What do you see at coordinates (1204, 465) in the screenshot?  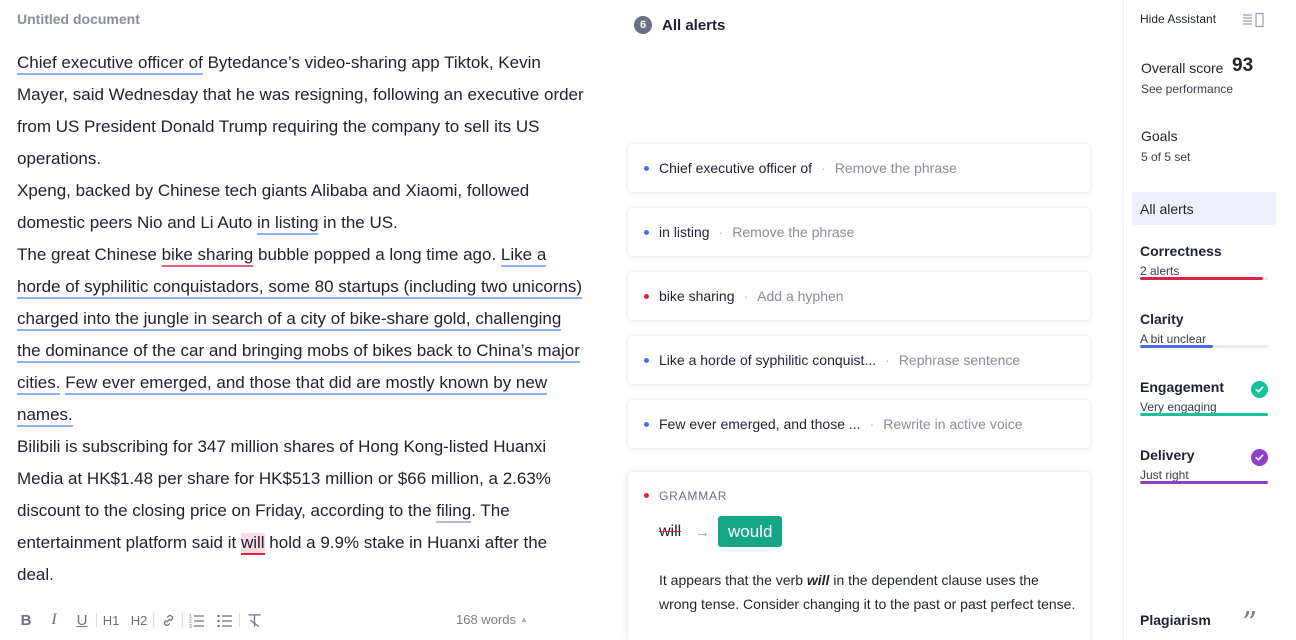 I see `category-delivery: Delivery Just right` at bounding box center [1204, 465].